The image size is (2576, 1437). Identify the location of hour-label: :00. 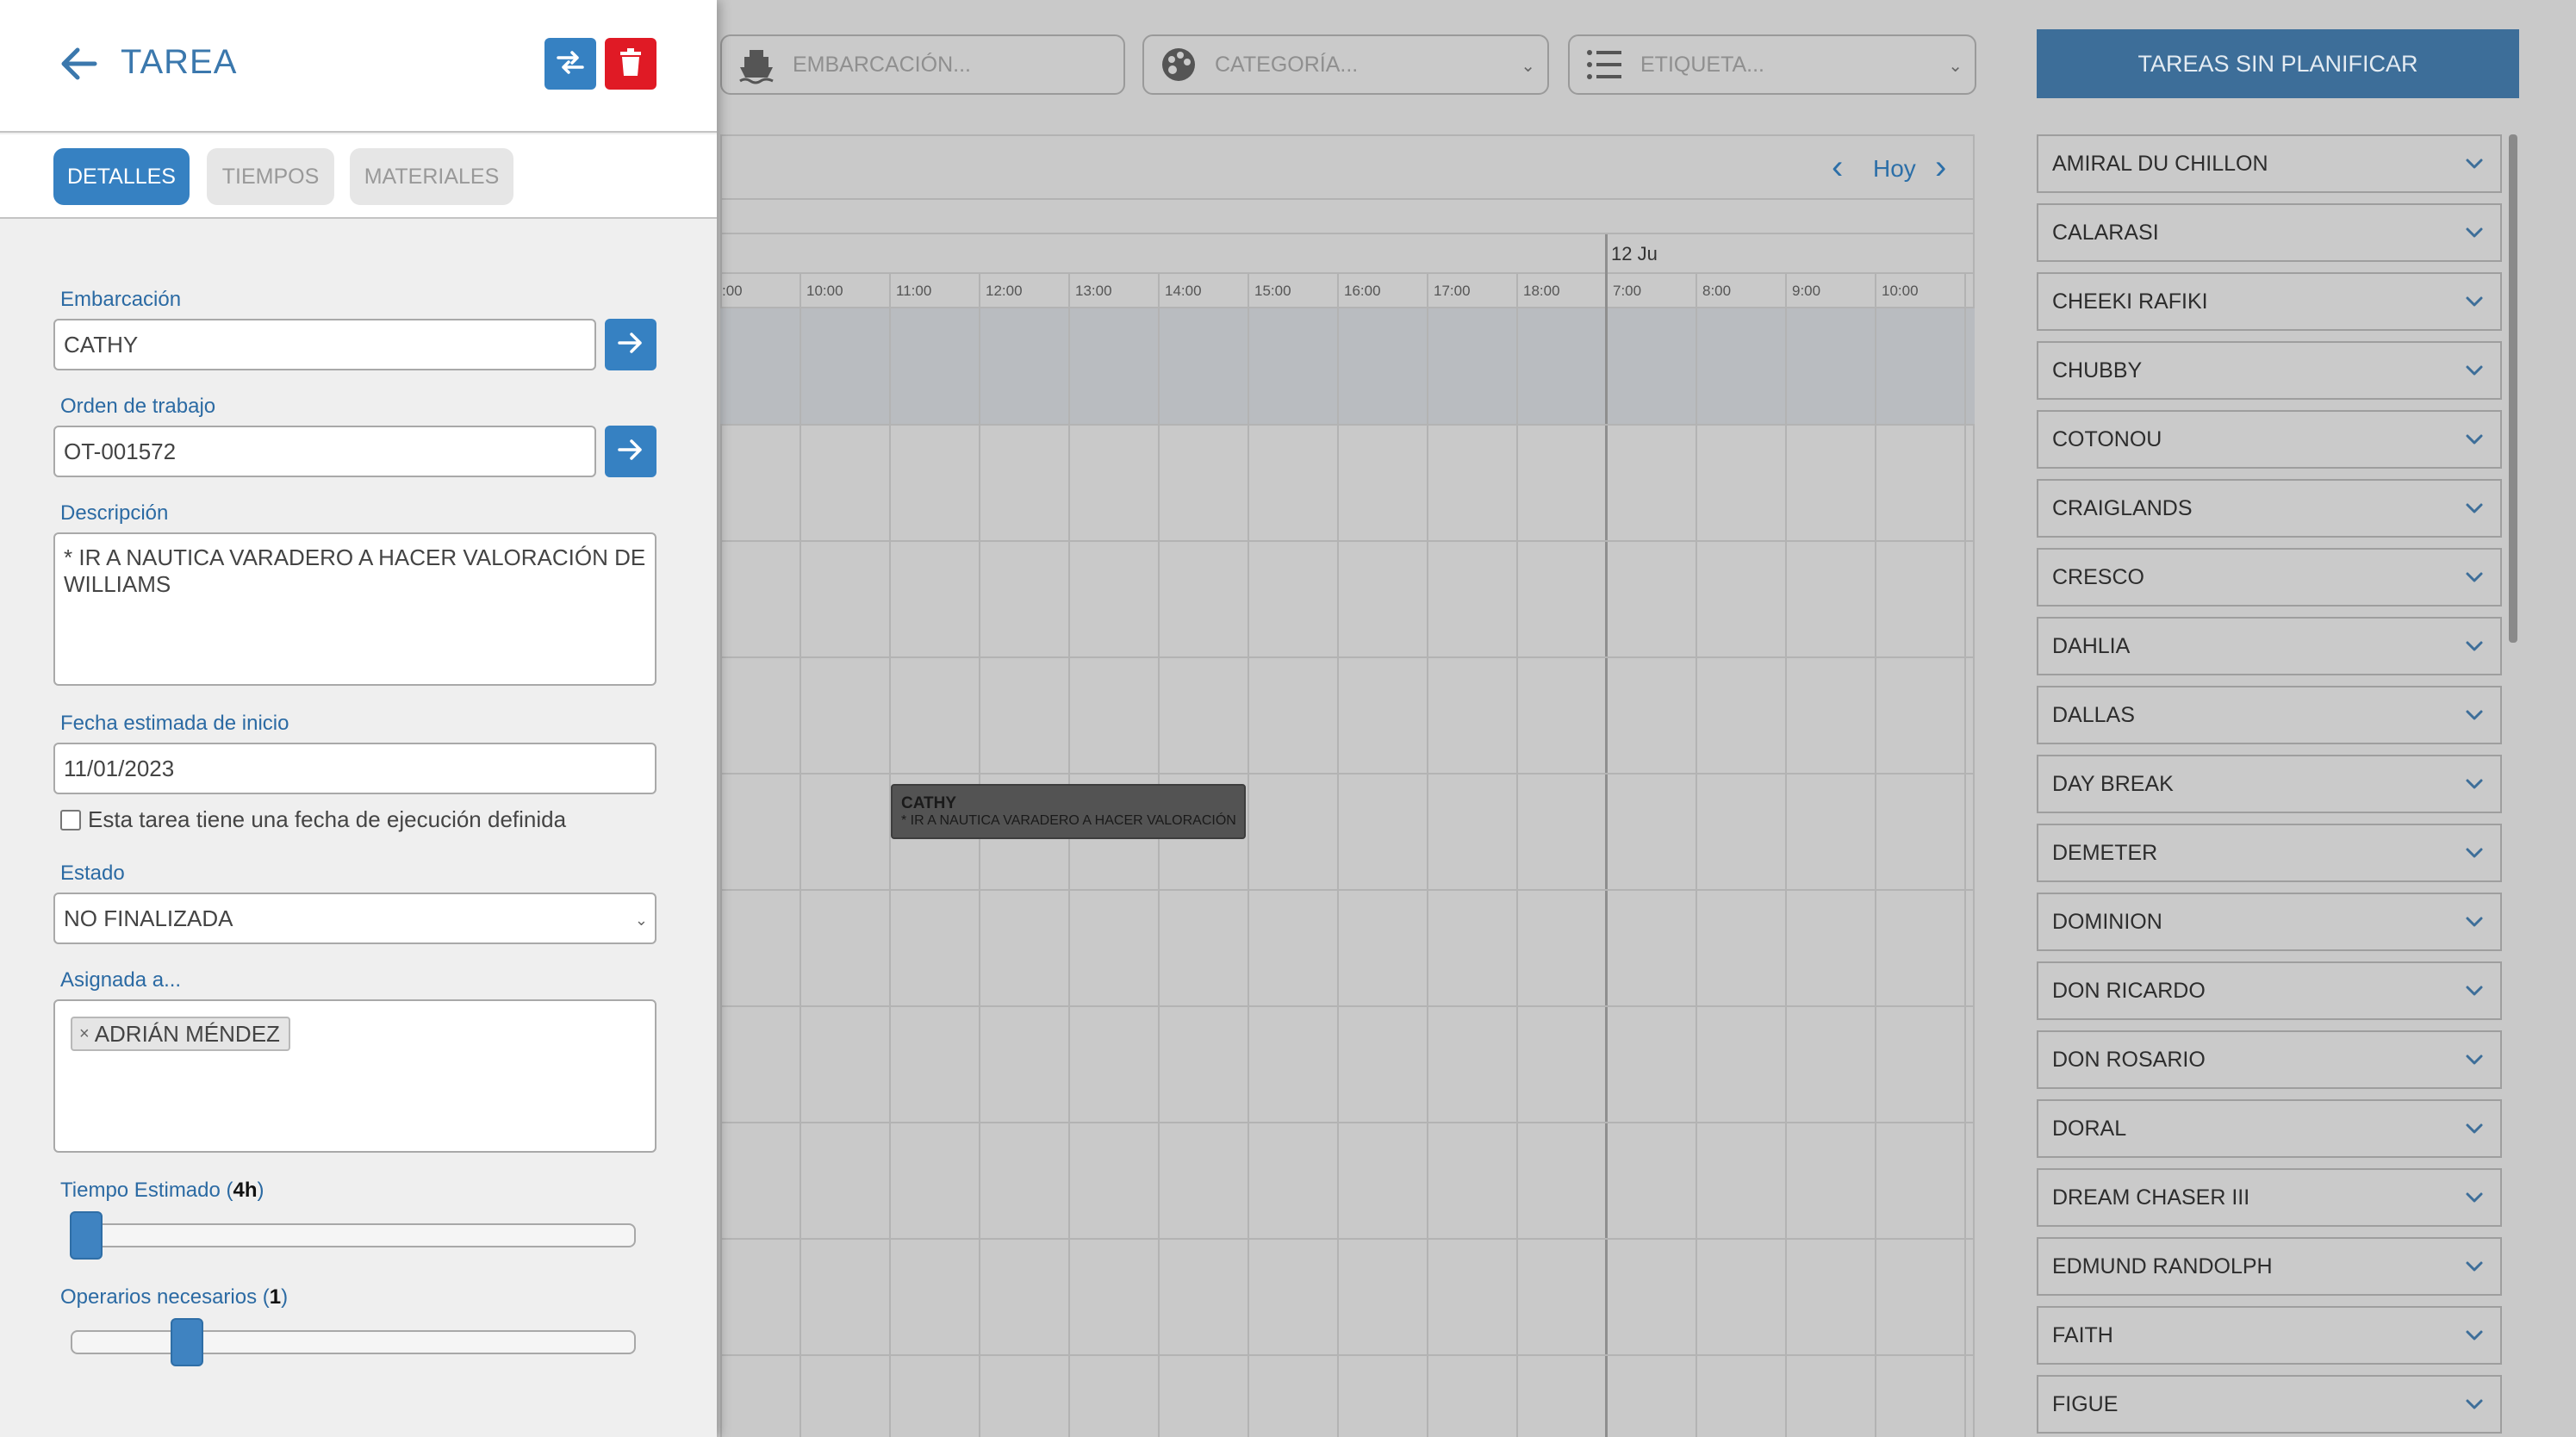
(733, 291).